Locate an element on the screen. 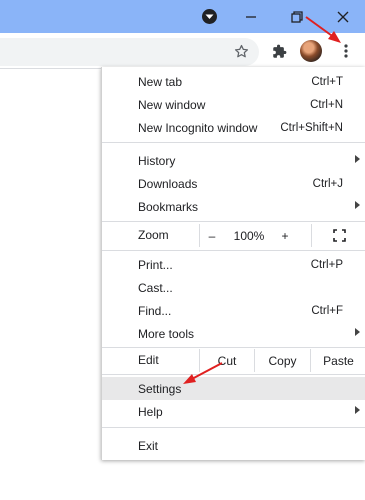 The width and height of the screenshot is (365, 500). chrome-menu-button is located at coordinates (346, 51).